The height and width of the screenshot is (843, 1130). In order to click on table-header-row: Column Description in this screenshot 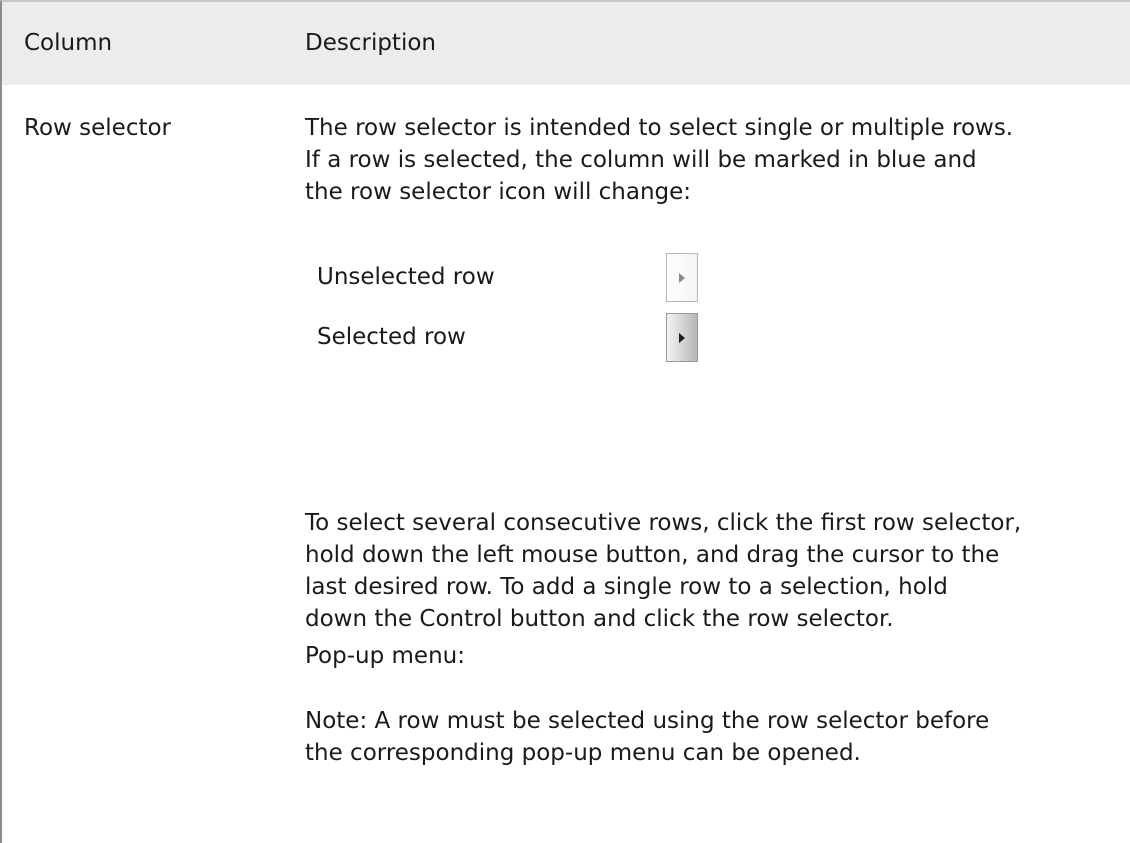, I will do `click(566, 43)`.